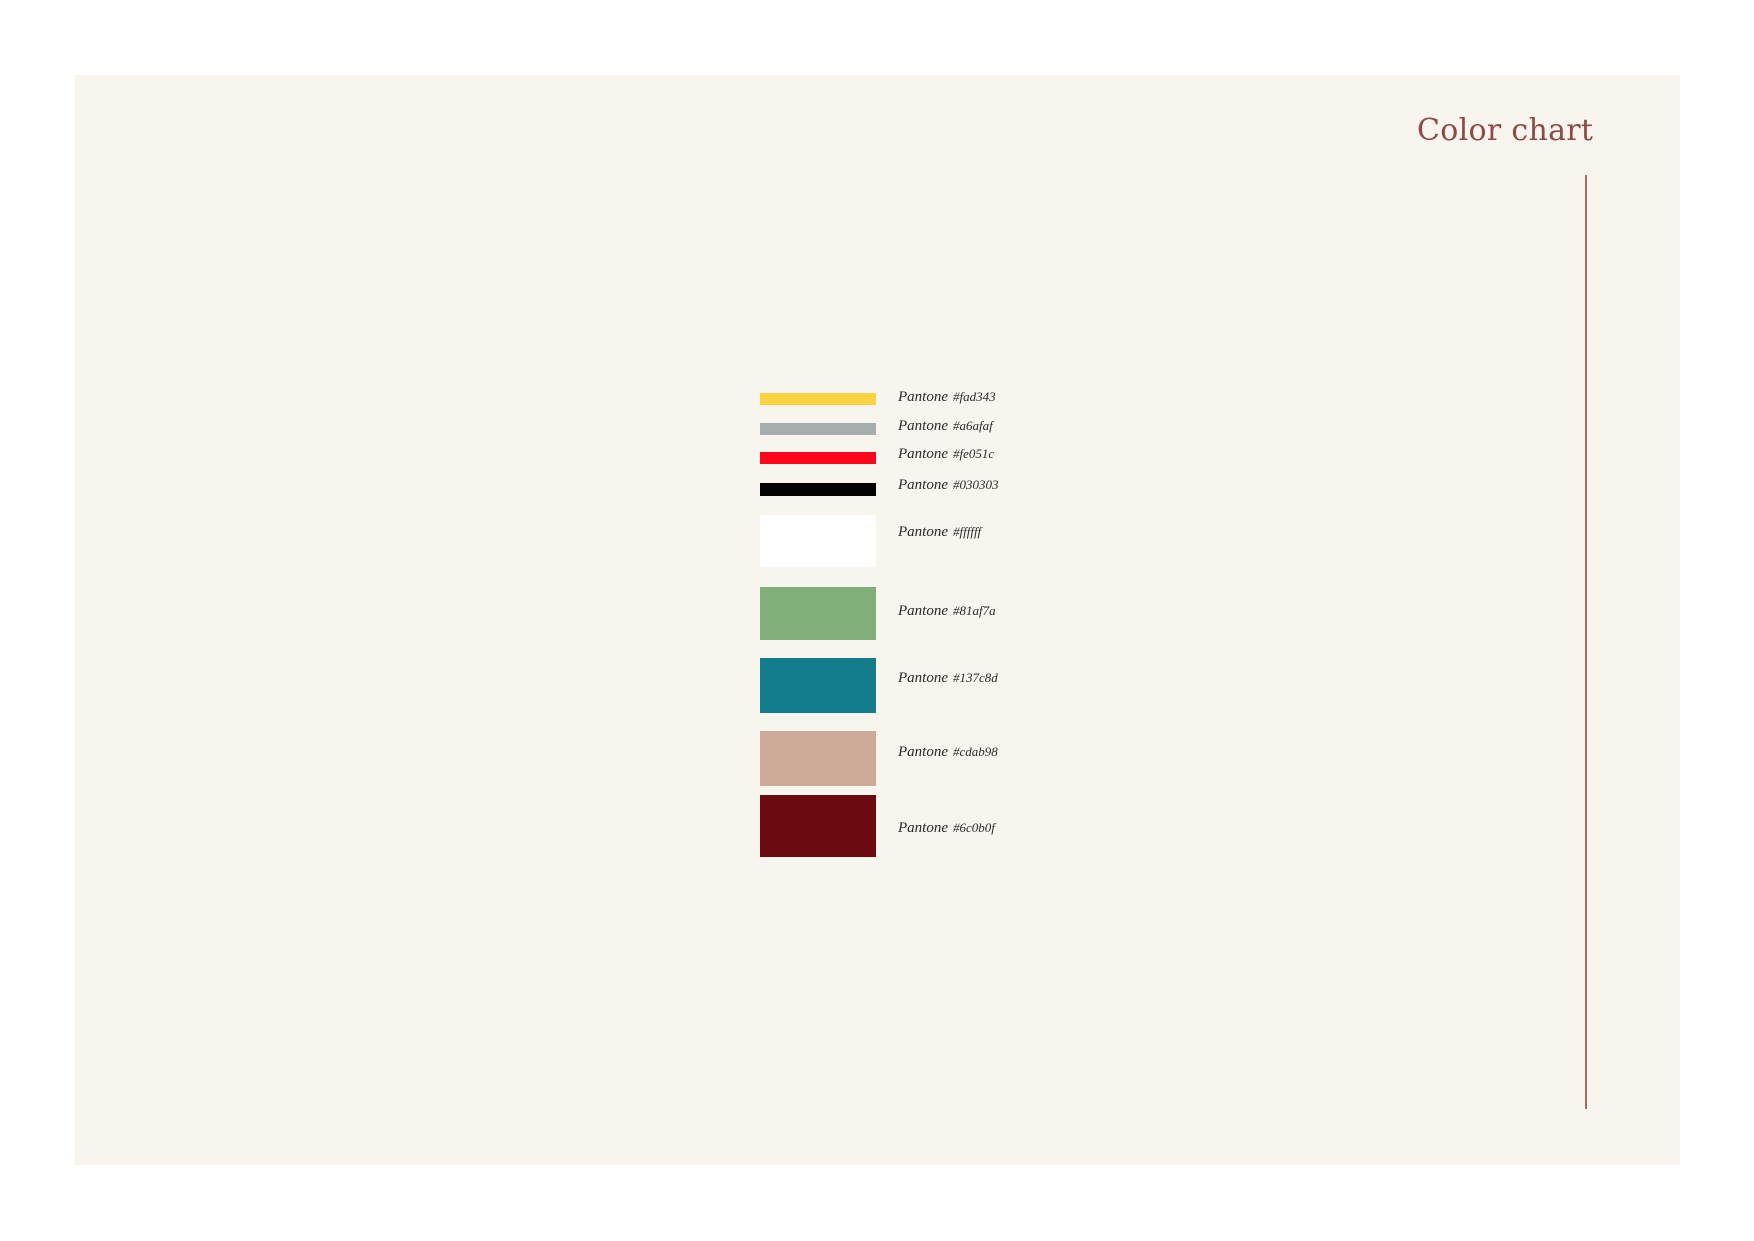  What do you see at coordinates (1586, 642) in the screenshot?
I see `vertical-divider` at bounding box center [1586, 642].